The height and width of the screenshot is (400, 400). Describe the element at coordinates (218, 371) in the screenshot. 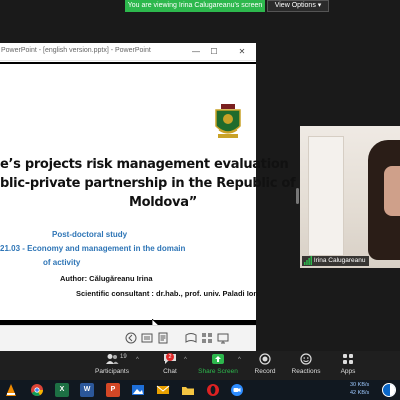

I see `share-screen-label: Share Screen` at that location.